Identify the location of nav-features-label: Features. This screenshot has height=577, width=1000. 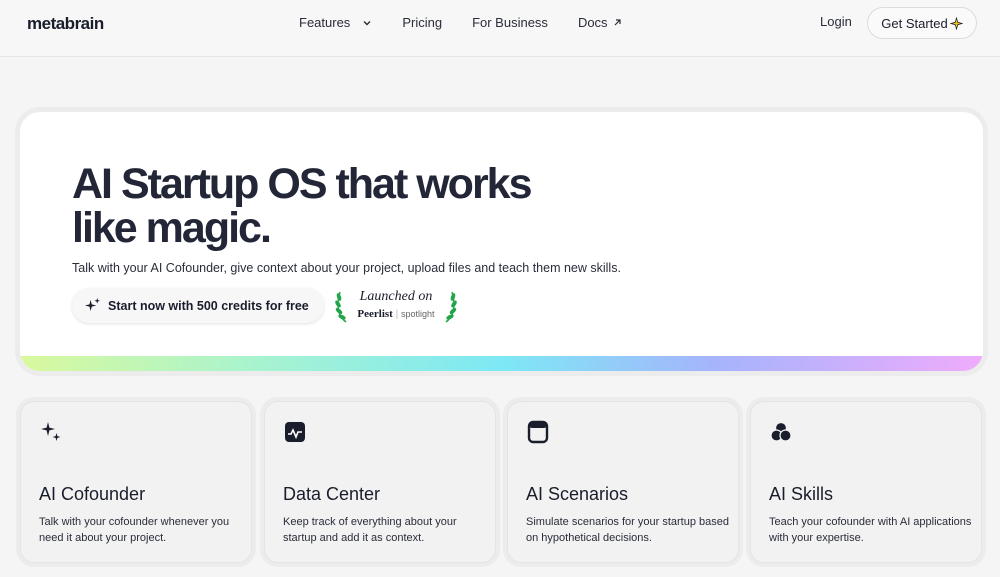
(325, 22).